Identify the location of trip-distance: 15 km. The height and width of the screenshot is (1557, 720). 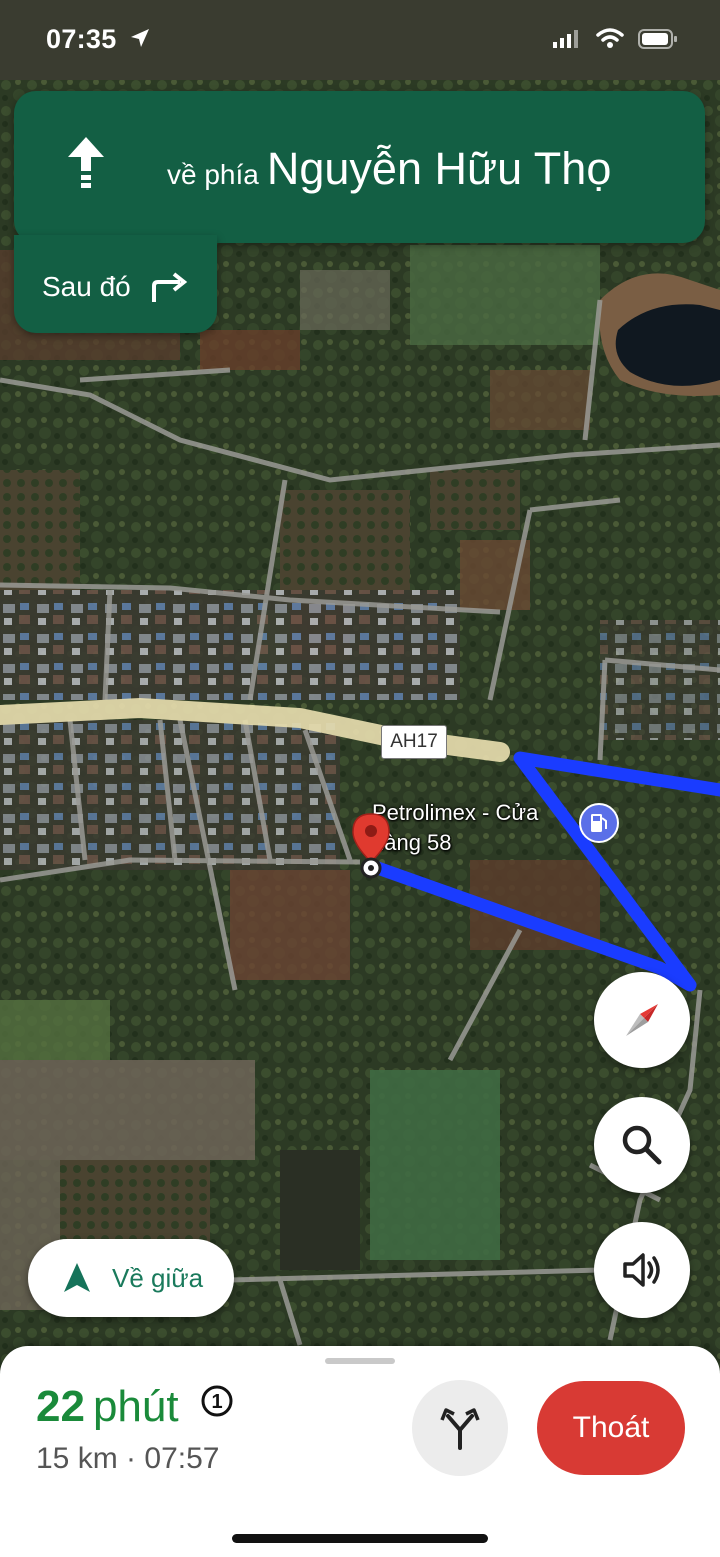
(77, 1458).